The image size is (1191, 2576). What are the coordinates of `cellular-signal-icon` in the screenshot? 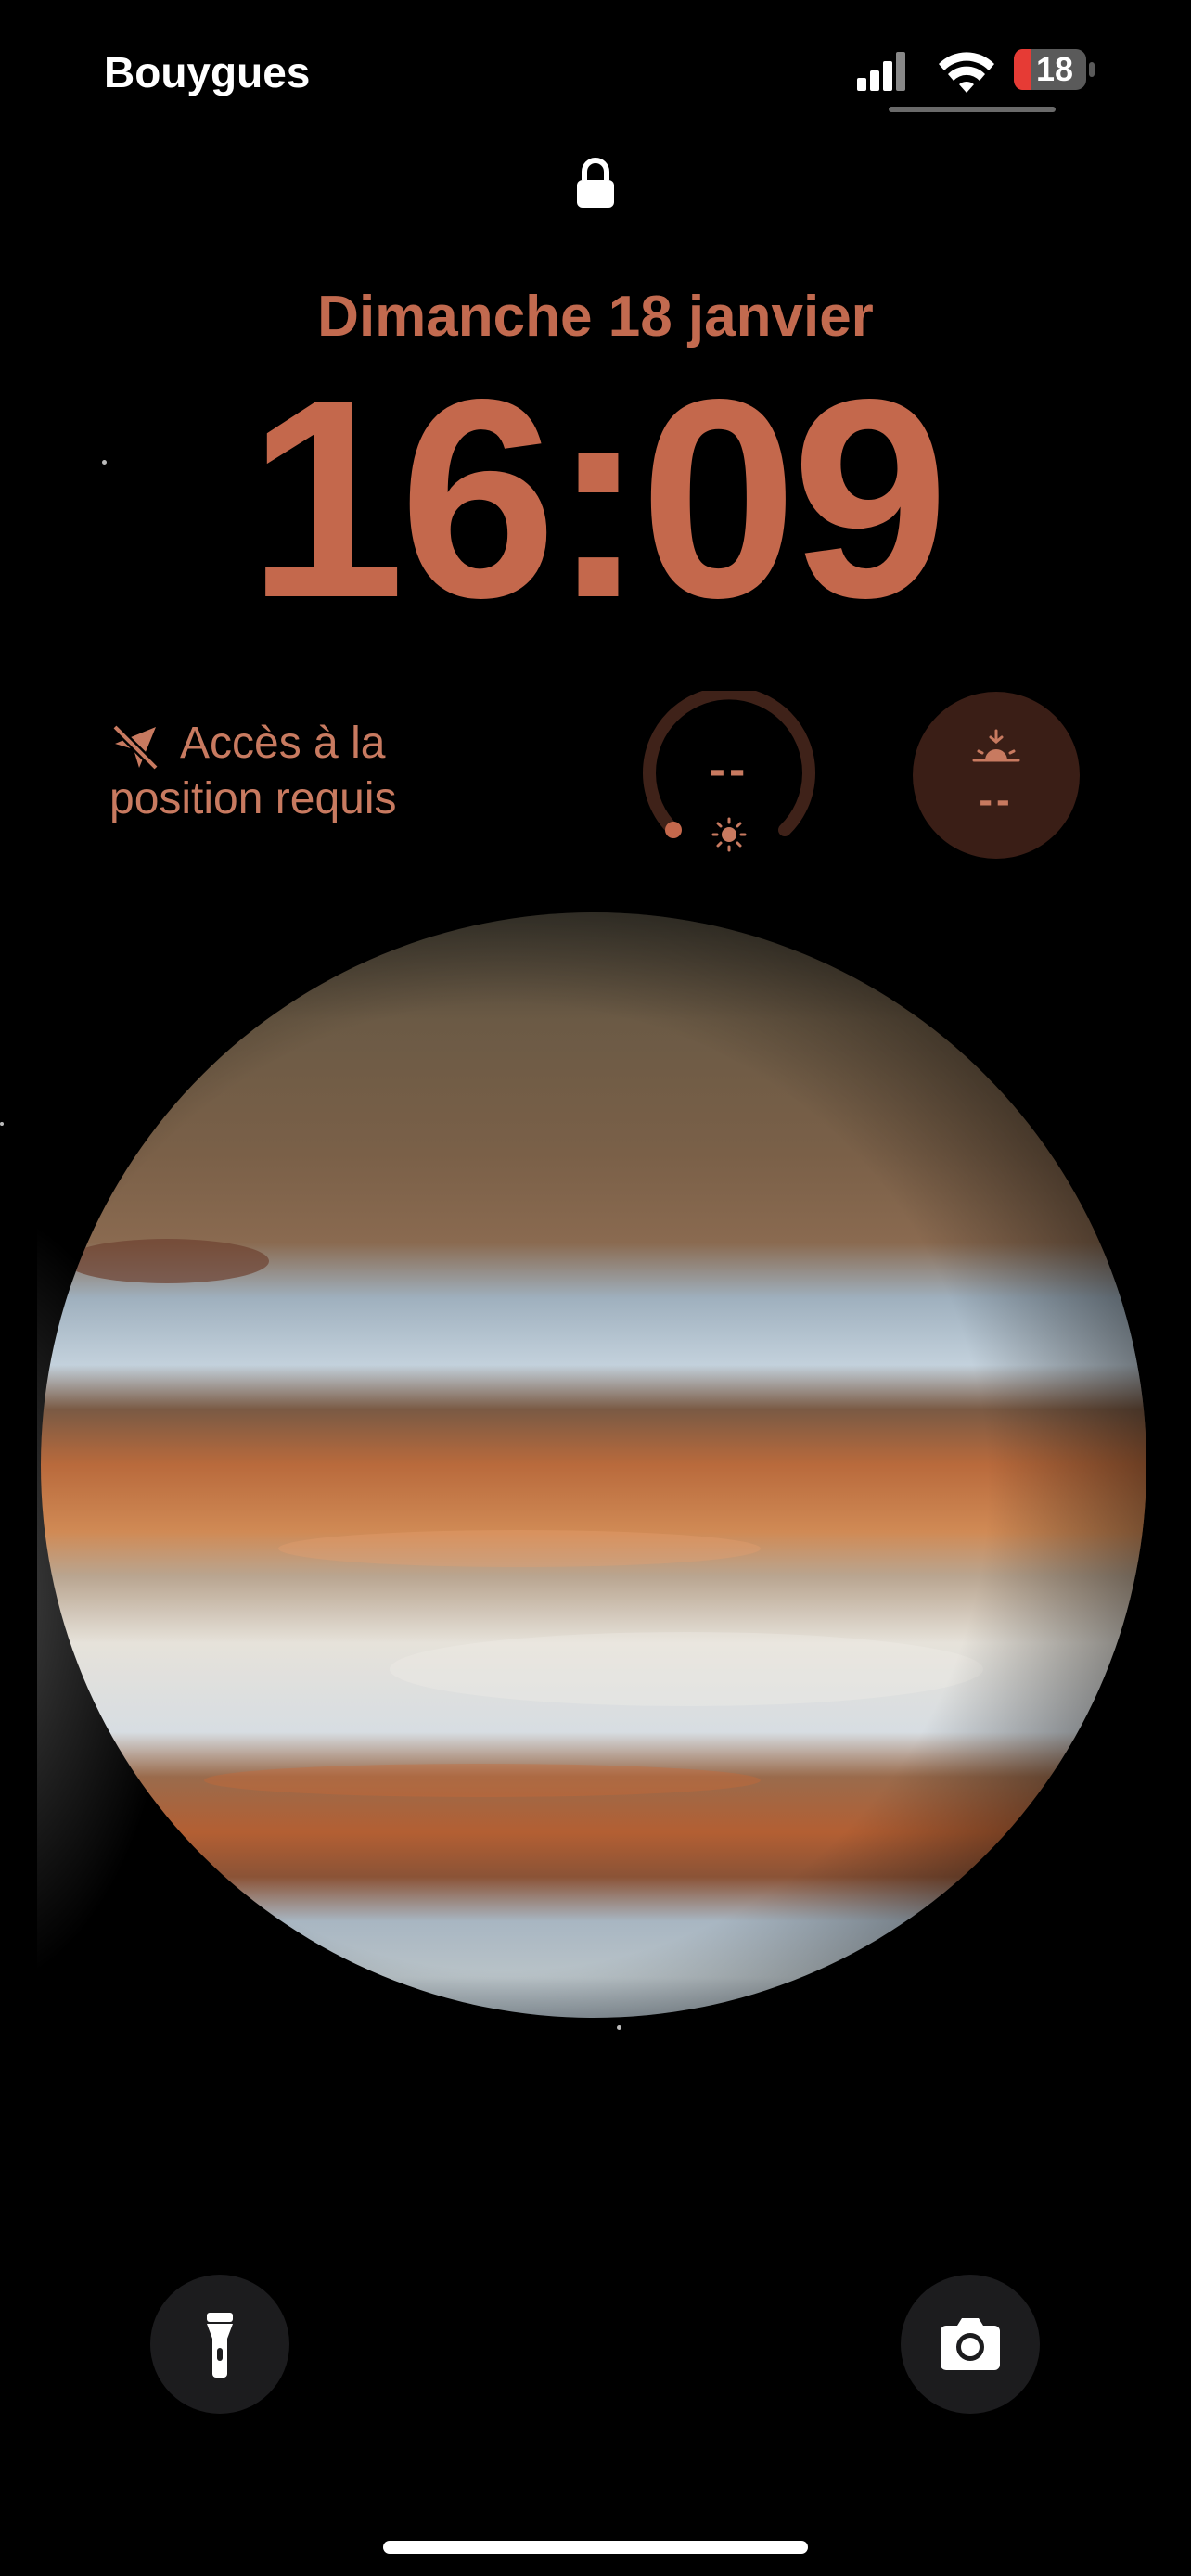 It's located at (881, 71).